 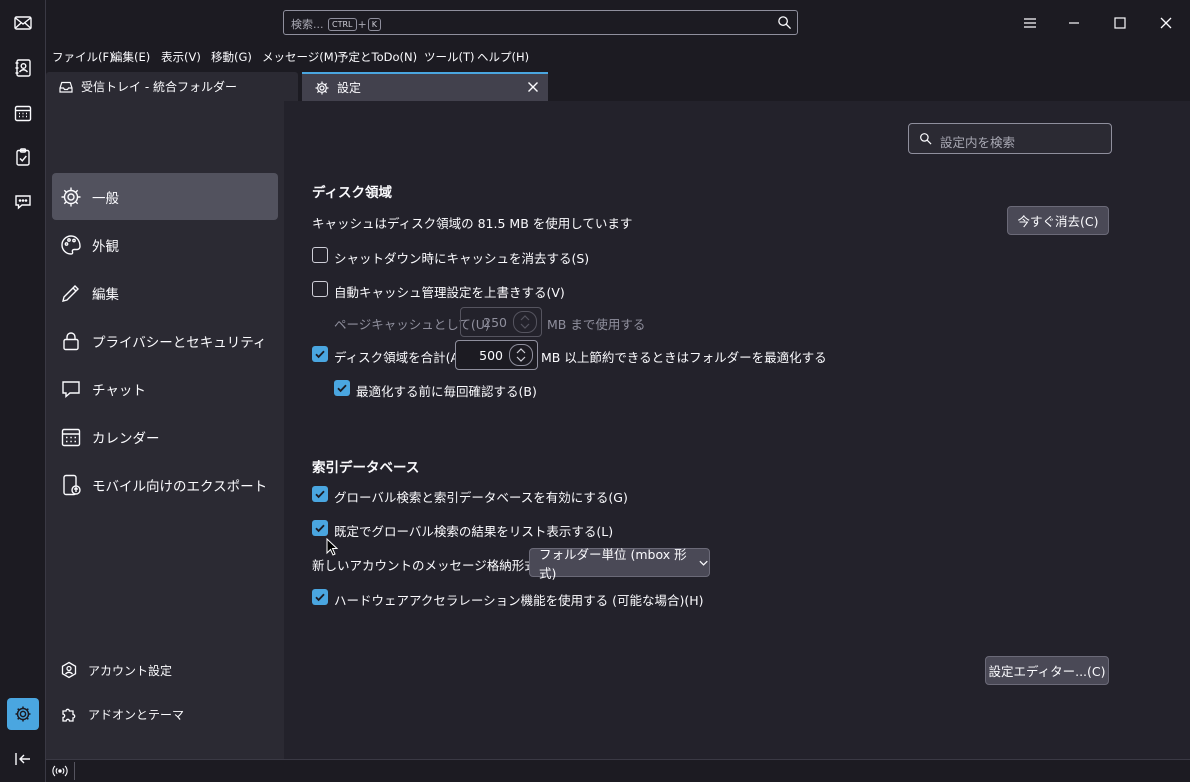 I want to click on cache-usage-text: キャッシュはディスク領域の 81.5 MB を使用しています, so click(x=472, y=223).